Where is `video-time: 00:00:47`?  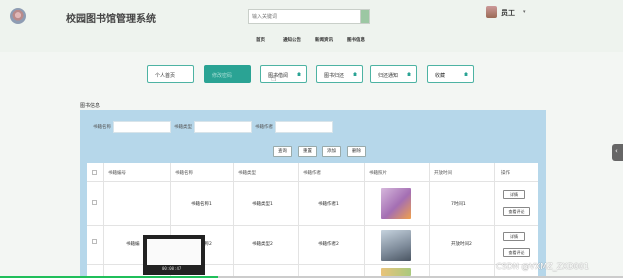
video-time: 00:00:47 is located at coordinates (172, 268).